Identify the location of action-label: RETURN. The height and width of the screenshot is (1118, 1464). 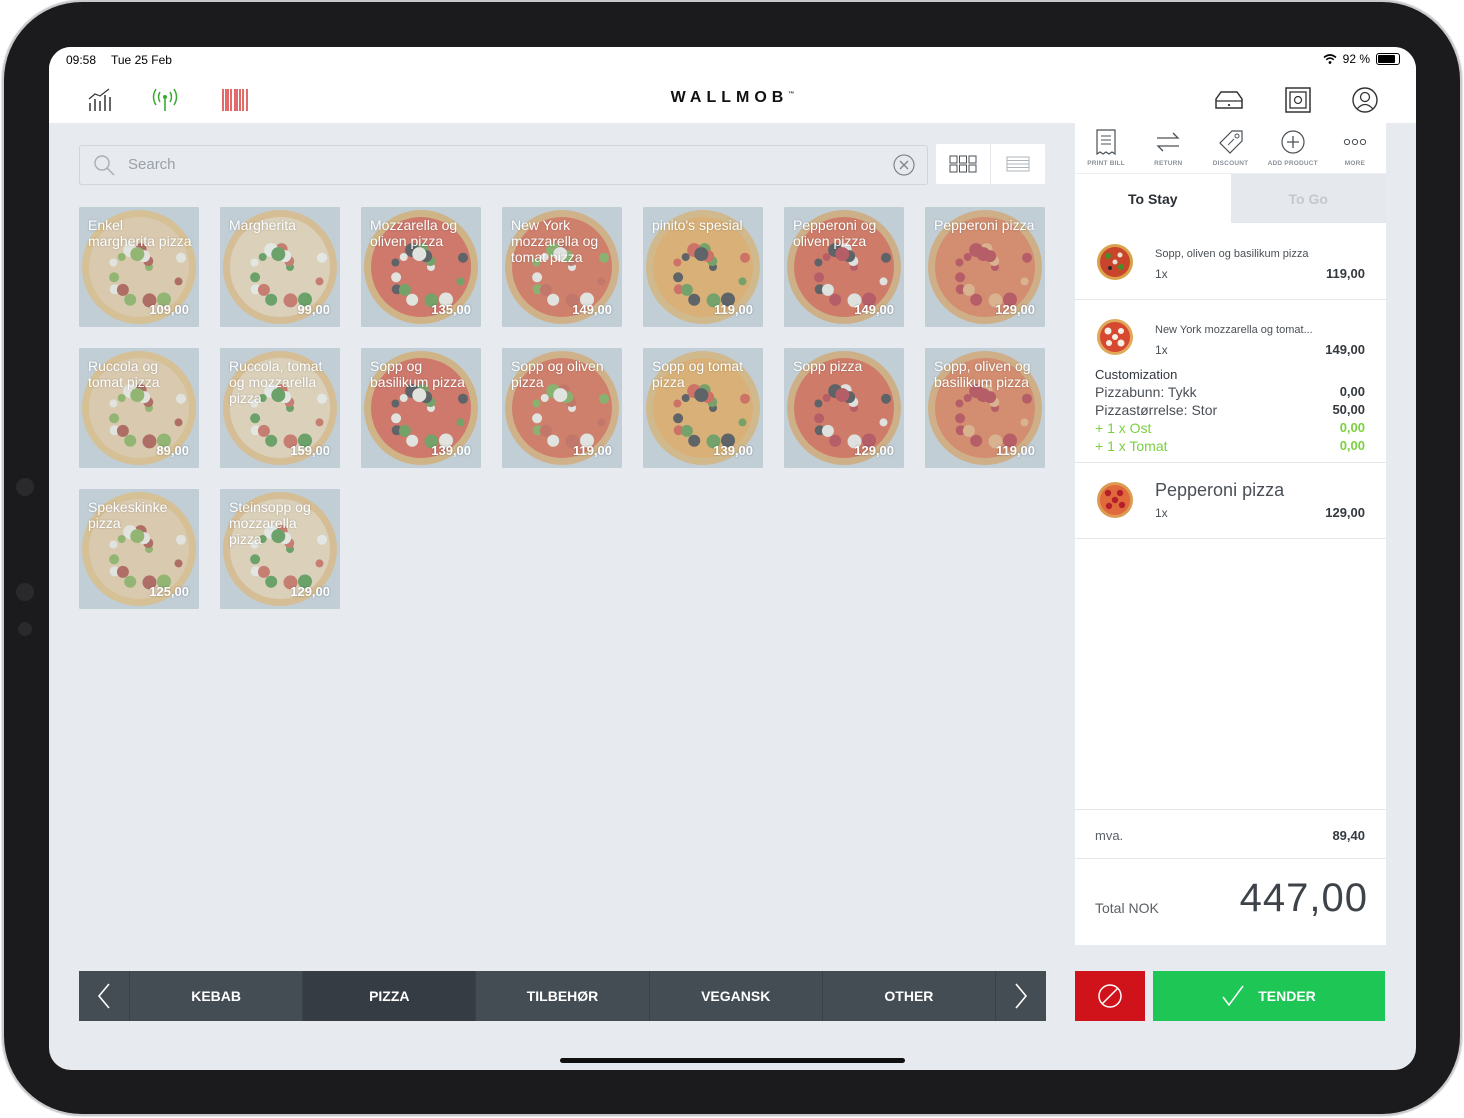
(1168, 163).